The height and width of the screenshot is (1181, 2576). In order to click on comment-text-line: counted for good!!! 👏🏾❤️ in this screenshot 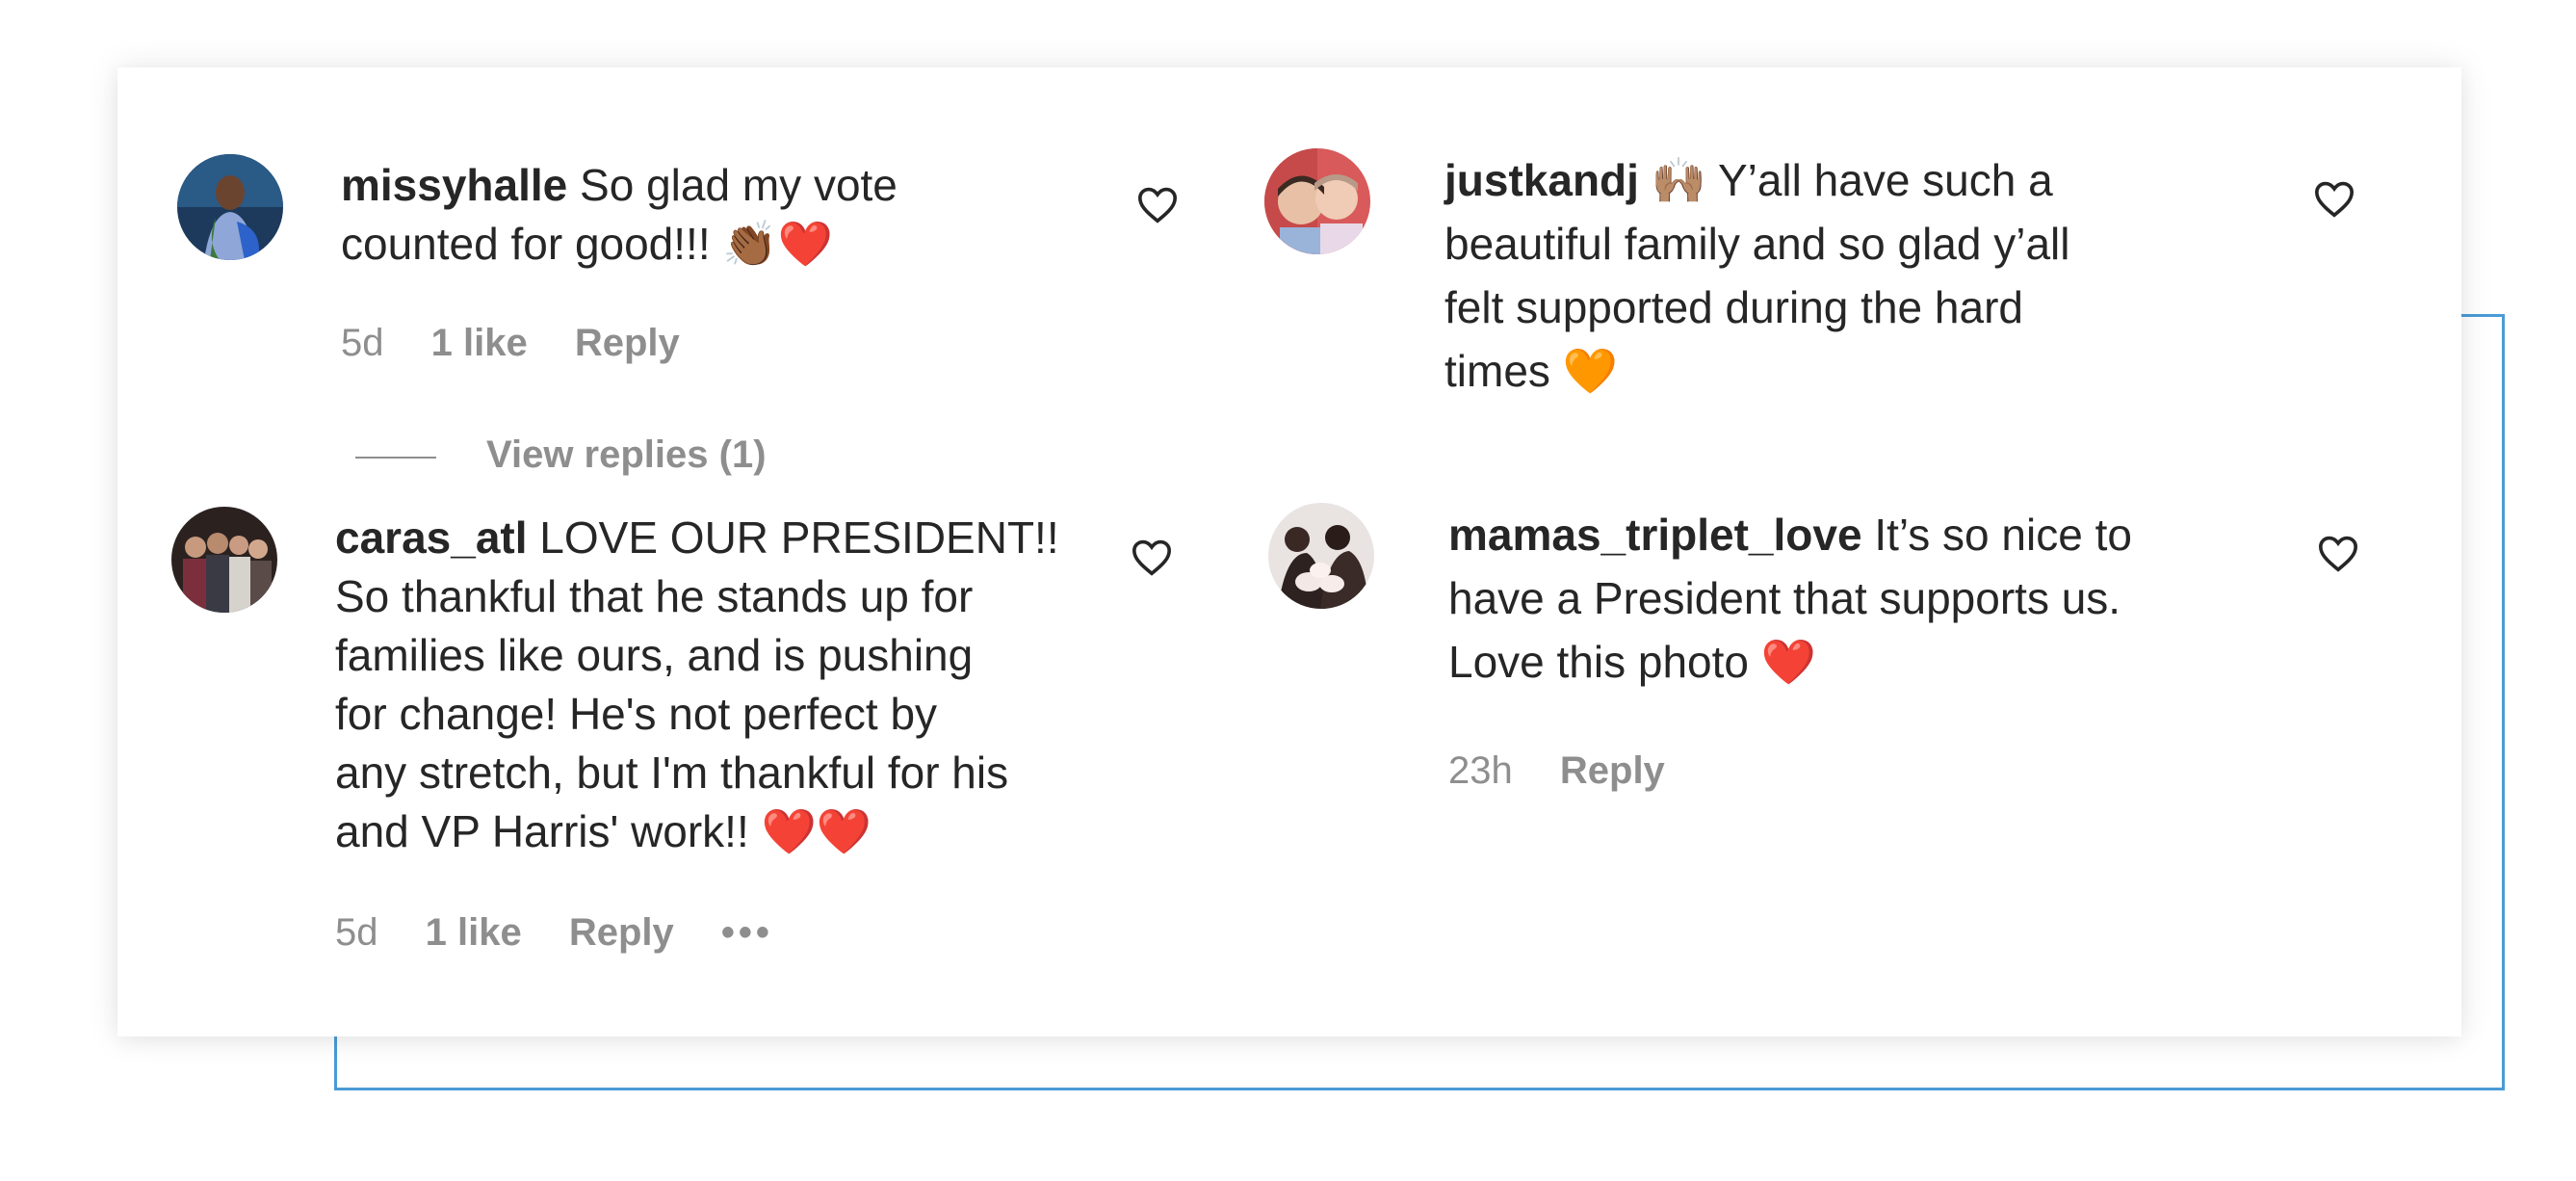, I will do `click(587, 244)`.